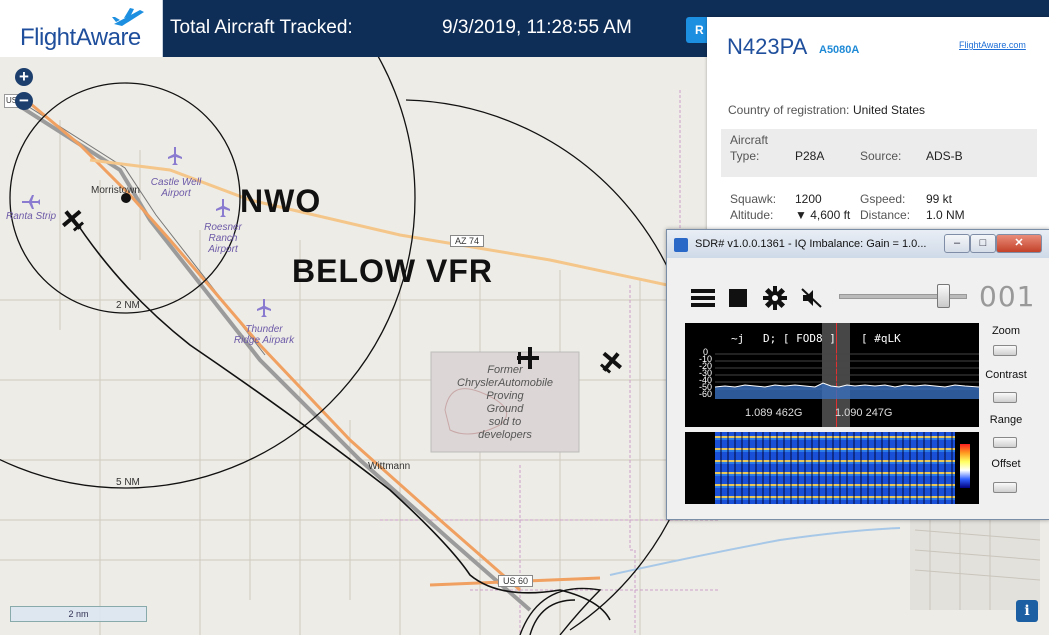 This screenshot has height=635, width=1049. Describe the element at coordinates (738, 298) in the screenshot. I see `stop-icon` at that location.